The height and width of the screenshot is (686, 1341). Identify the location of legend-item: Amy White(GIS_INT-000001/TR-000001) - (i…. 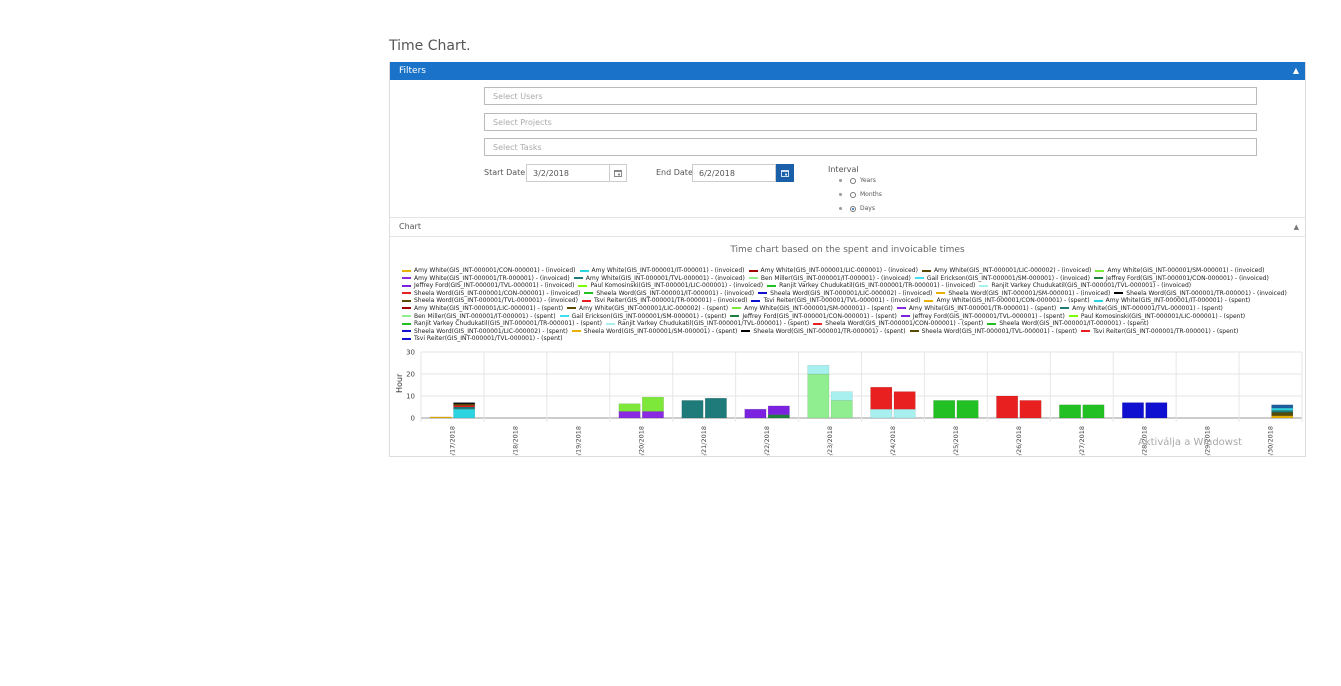
(486, 279).